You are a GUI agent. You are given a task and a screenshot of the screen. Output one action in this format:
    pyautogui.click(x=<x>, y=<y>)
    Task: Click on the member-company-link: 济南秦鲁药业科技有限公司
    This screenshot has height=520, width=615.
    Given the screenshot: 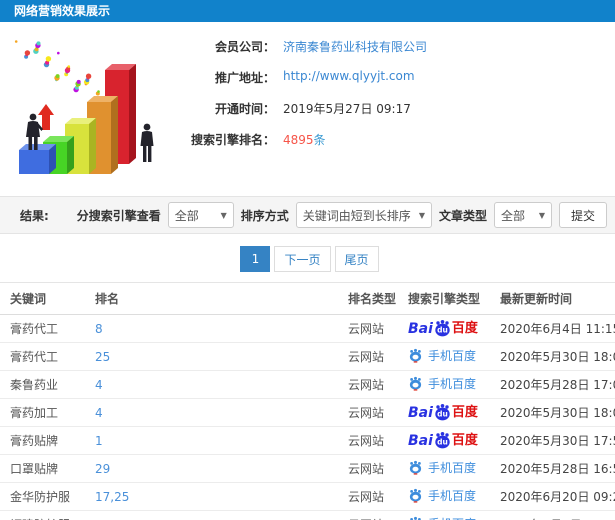 What is the action you would take?
    pyautogui.click(x=355, y=47)
    